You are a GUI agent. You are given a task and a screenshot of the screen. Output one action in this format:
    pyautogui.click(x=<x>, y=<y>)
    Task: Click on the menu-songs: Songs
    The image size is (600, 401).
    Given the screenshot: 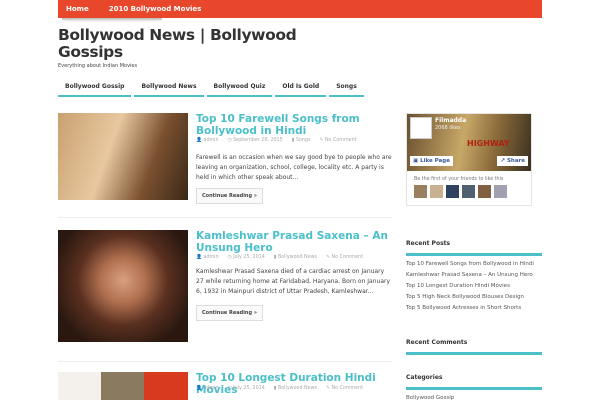 What is the action you would take?
    pyautogui.click(x=346, y=88)
    